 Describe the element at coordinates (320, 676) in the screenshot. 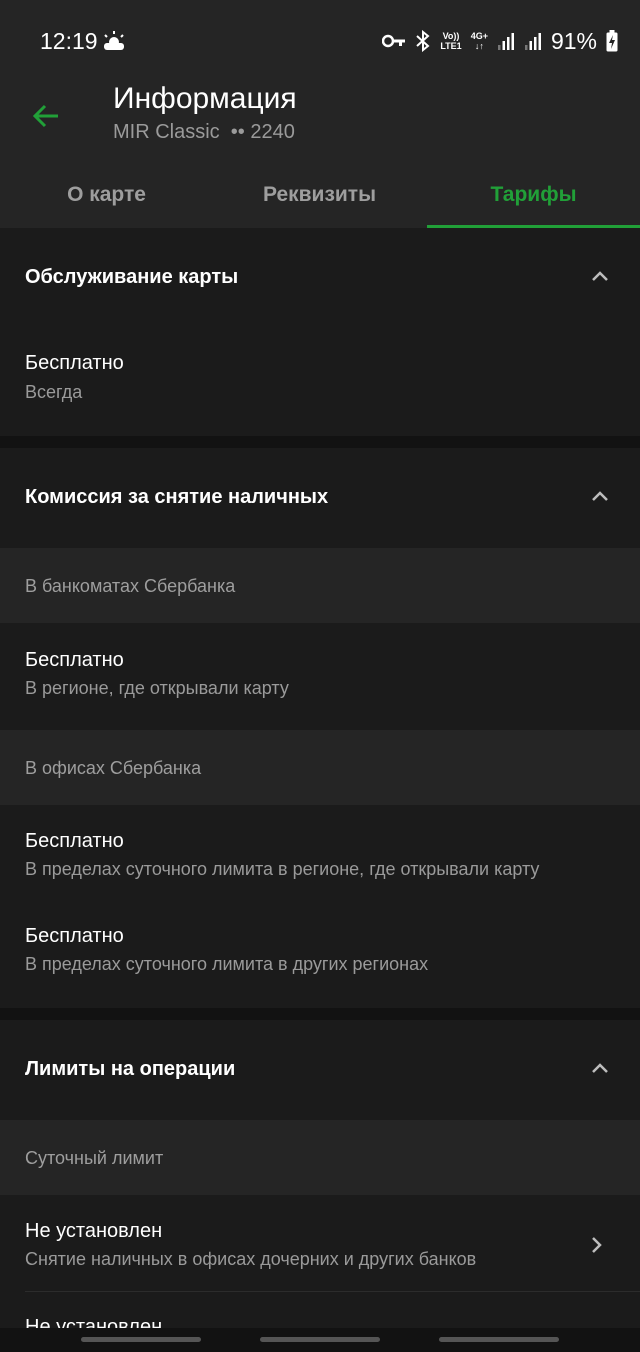

I see `list-item: Бесплатно В регионе, где открывали карту` at that location.